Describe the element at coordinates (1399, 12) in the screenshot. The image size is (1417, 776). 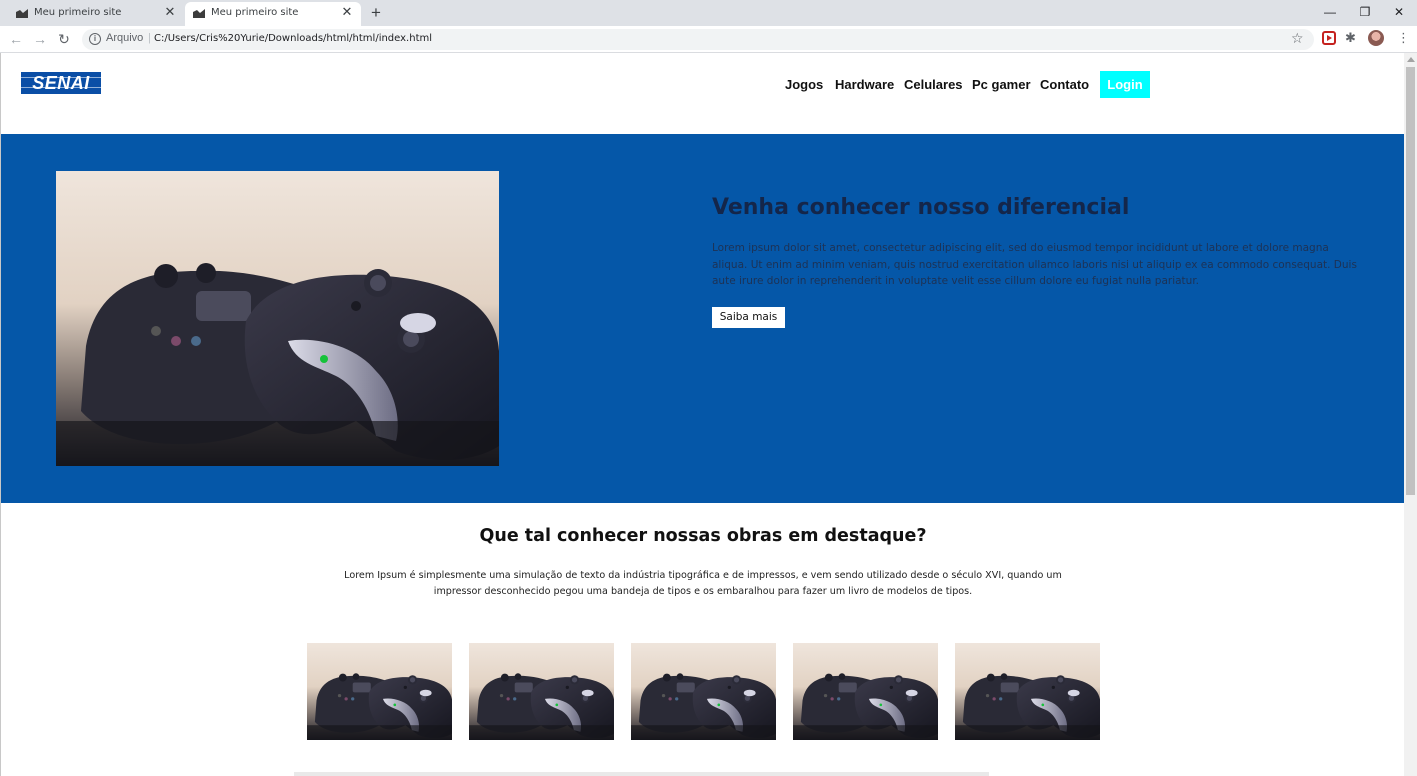
I see `window-close-icon: ✕` at that location.